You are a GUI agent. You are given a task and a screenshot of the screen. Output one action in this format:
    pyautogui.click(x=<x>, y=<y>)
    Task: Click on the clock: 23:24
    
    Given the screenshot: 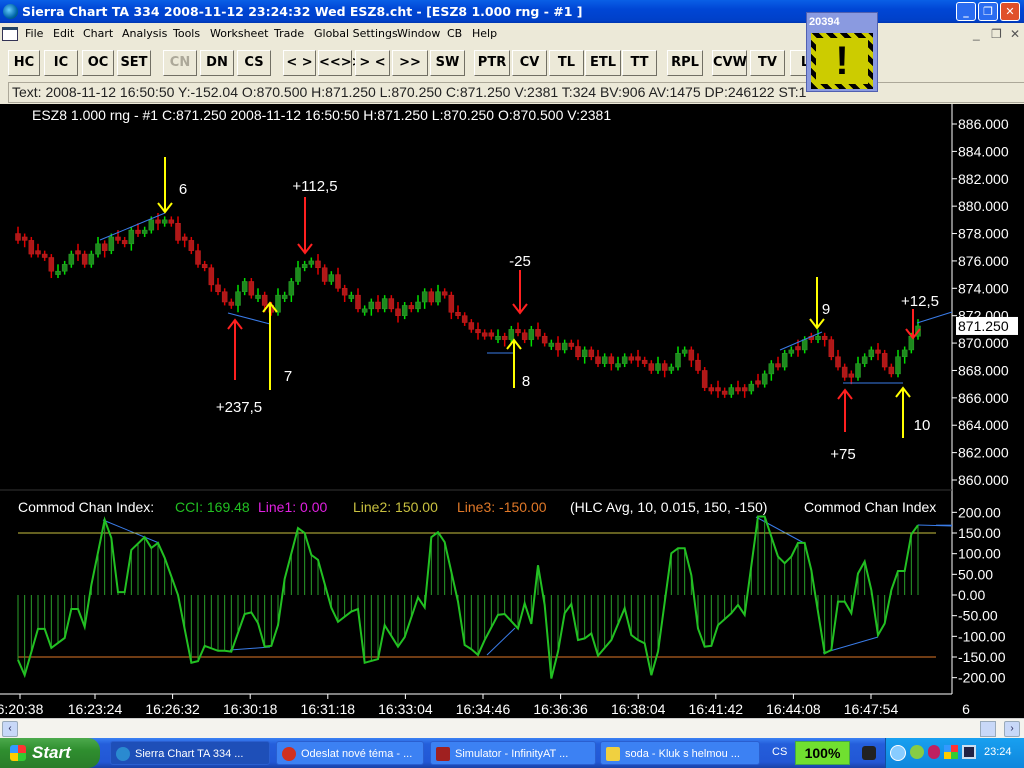 What is the action you would take?
    pyautogui.click(x=998, y=752)
    